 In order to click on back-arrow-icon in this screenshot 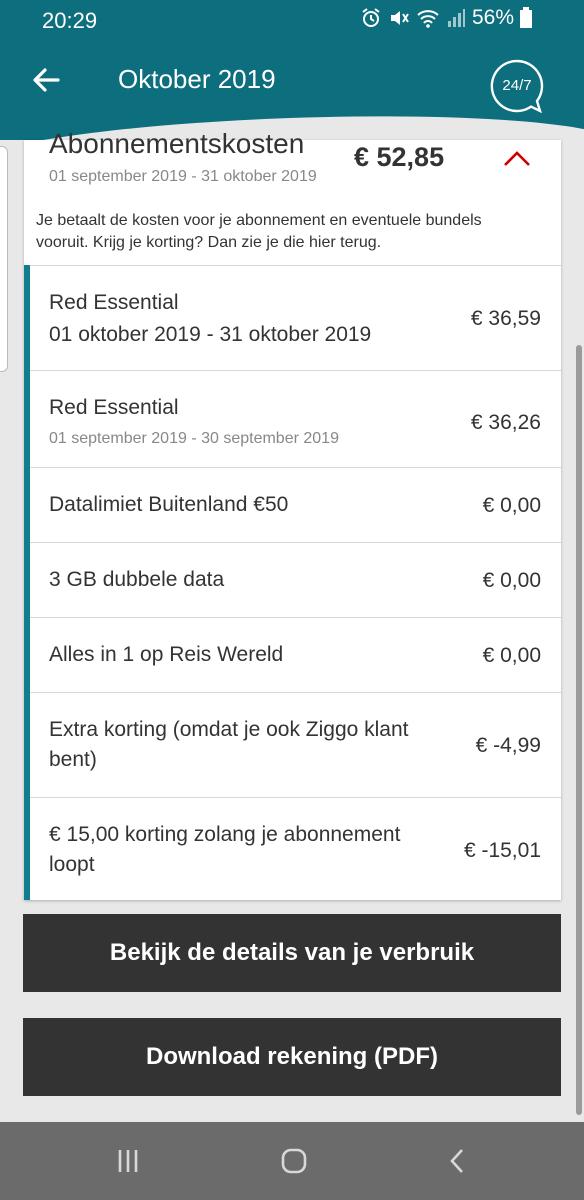, I will do `click(46, 80)`.